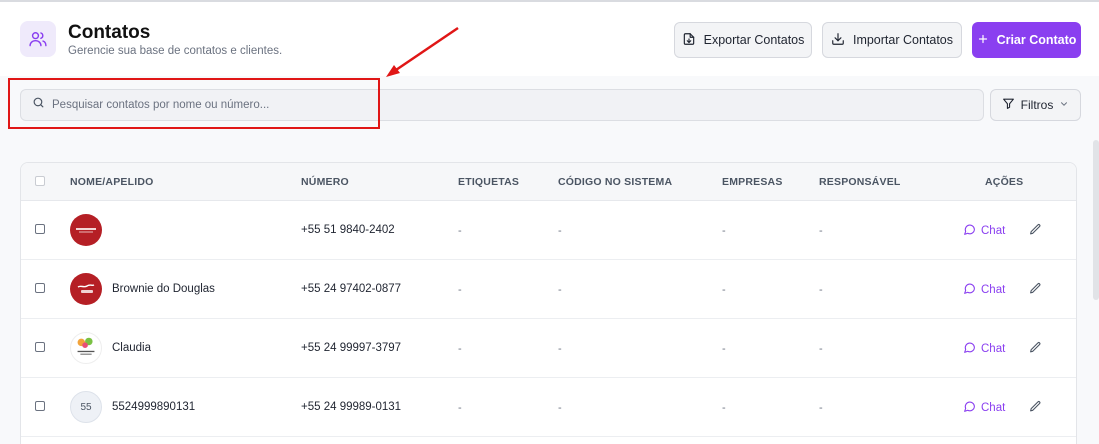 The height and width of the screenshot is (444, 1099). I want to click on col-system-code: CÓDIGO NO SISTEMA, so click(615, 182).